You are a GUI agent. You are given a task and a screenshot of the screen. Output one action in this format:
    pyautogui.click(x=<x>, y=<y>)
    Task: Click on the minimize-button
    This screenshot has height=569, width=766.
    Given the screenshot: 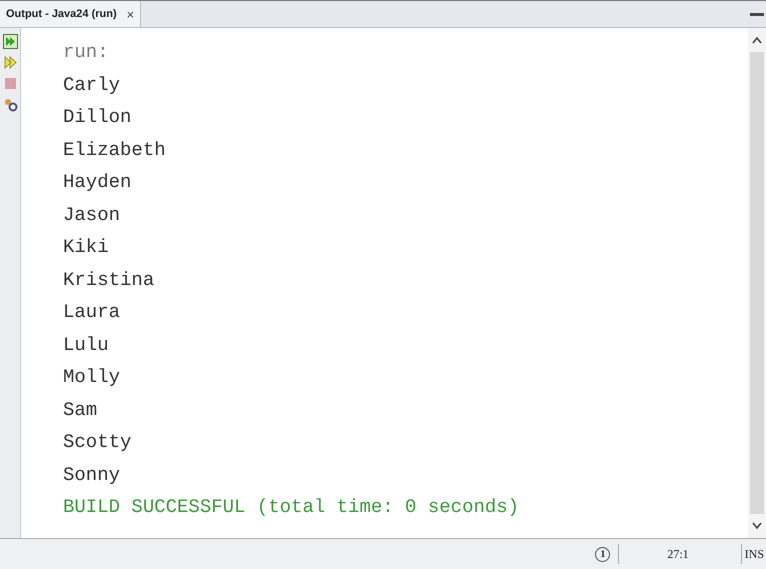 What is the action you would take?
    pyautogui.click(x=757, y=14)
    